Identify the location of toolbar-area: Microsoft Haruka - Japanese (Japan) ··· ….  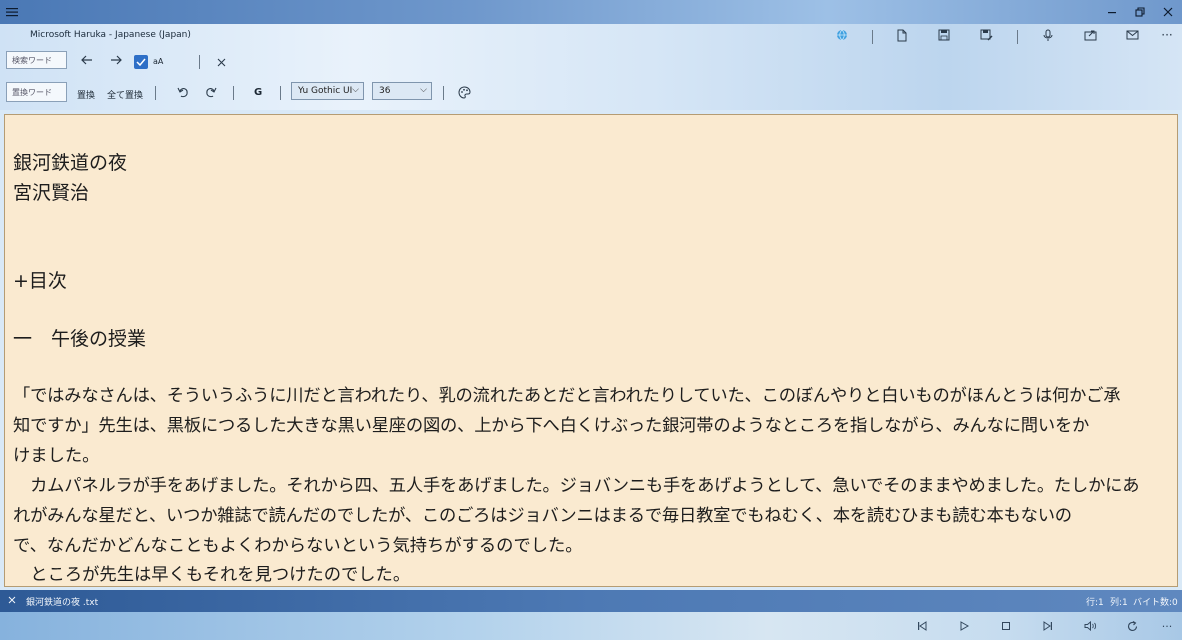
(591, 67).